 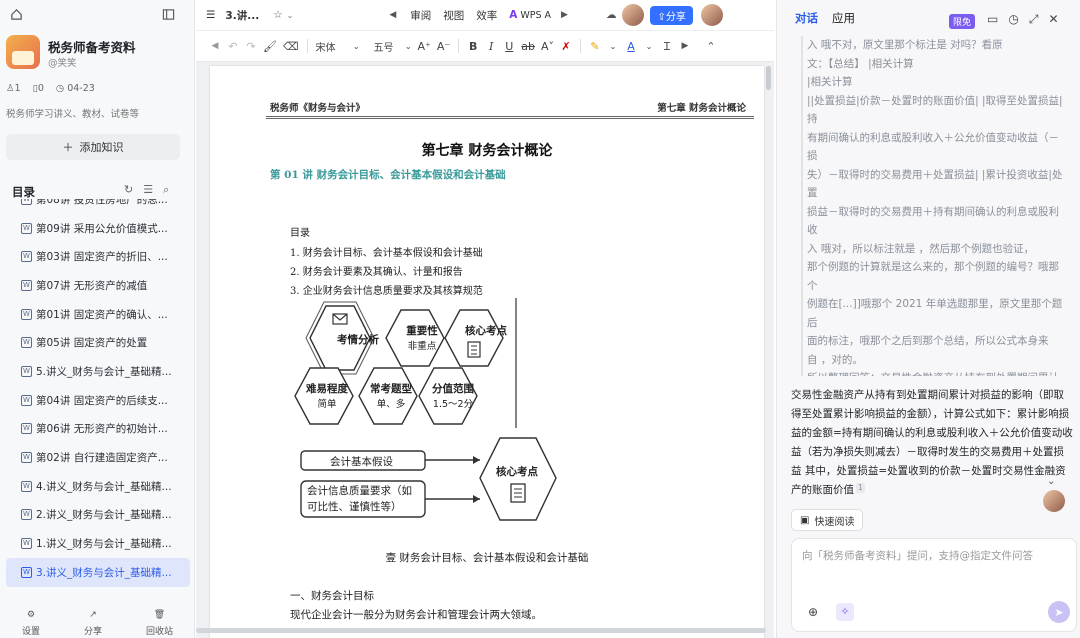 I want to click on wps-ai-logo-icon: A, so click(x=513, y=15).